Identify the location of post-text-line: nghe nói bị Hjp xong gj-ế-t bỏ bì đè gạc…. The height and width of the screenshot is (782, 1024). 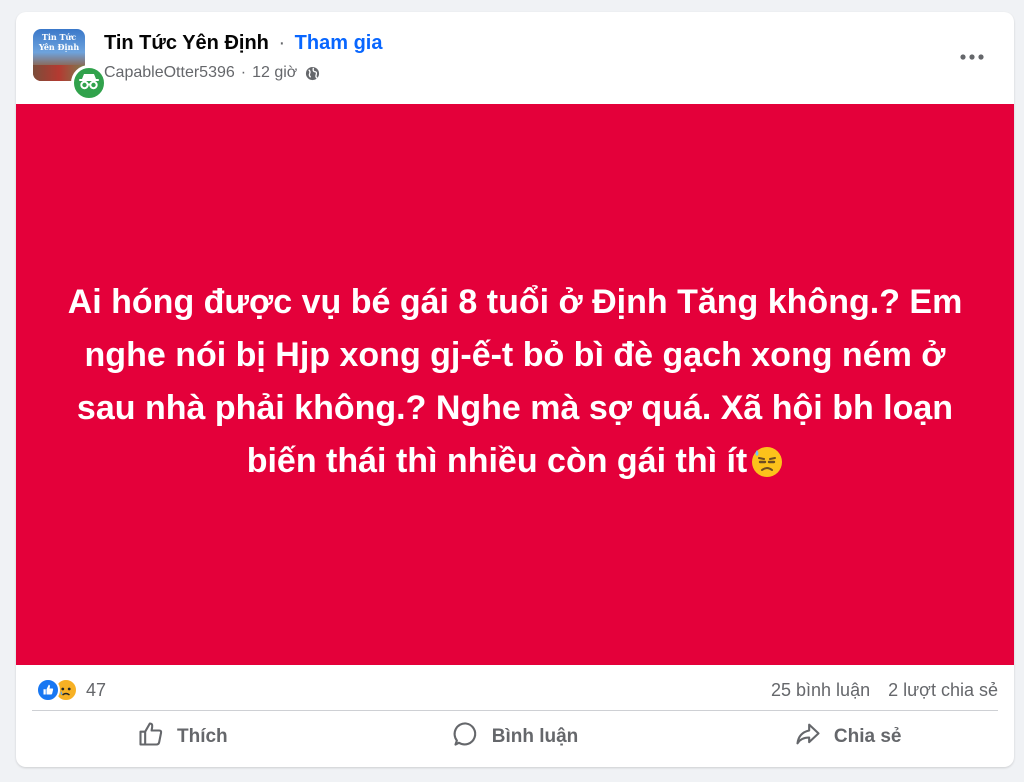
(515, 354).